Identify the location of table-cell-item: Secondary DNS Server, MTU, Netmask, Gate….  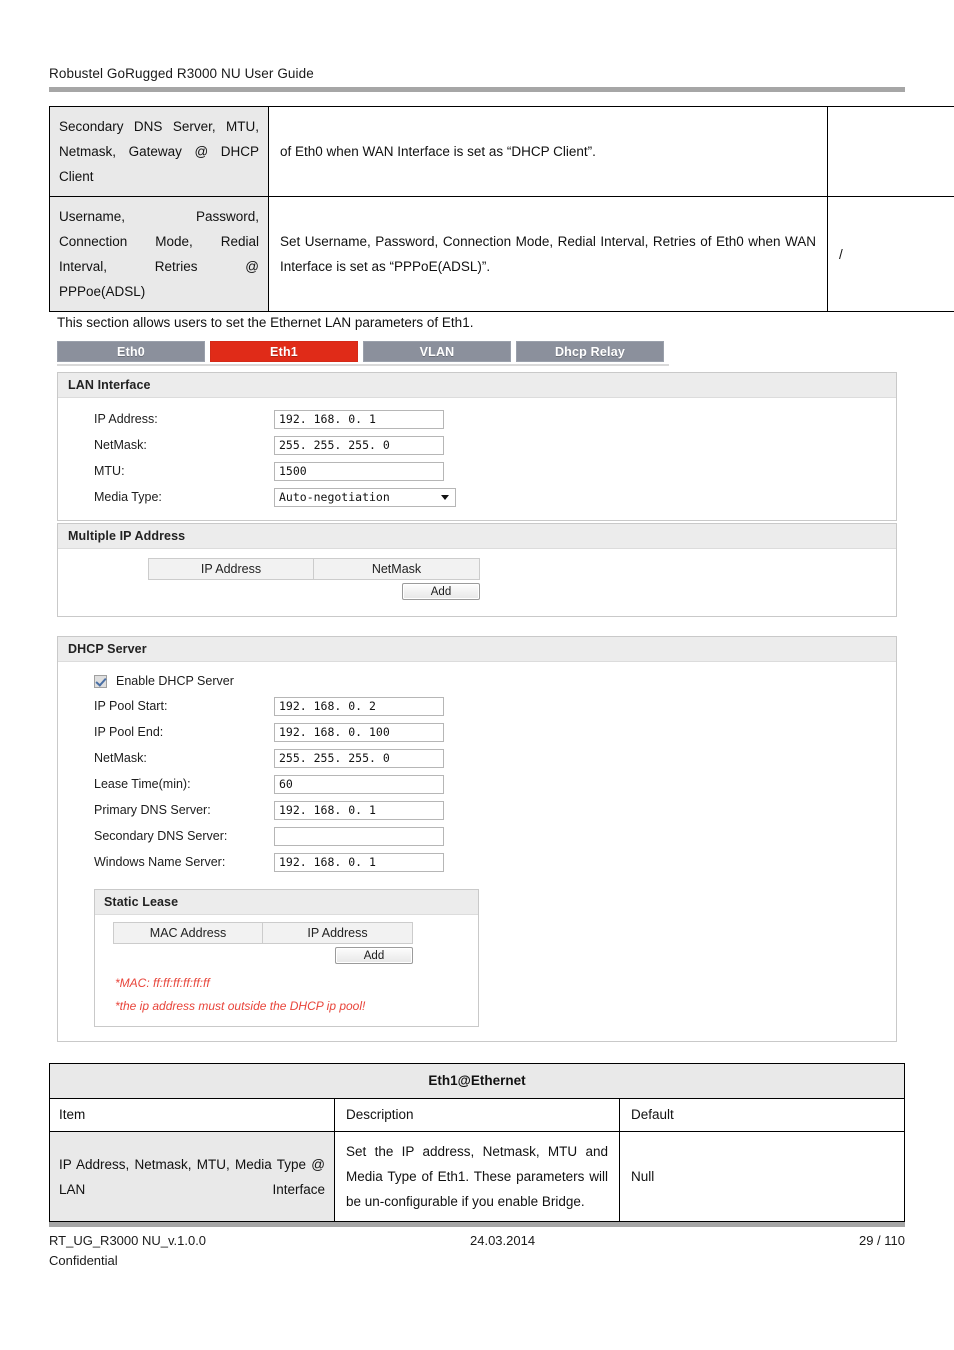
(159, 151).